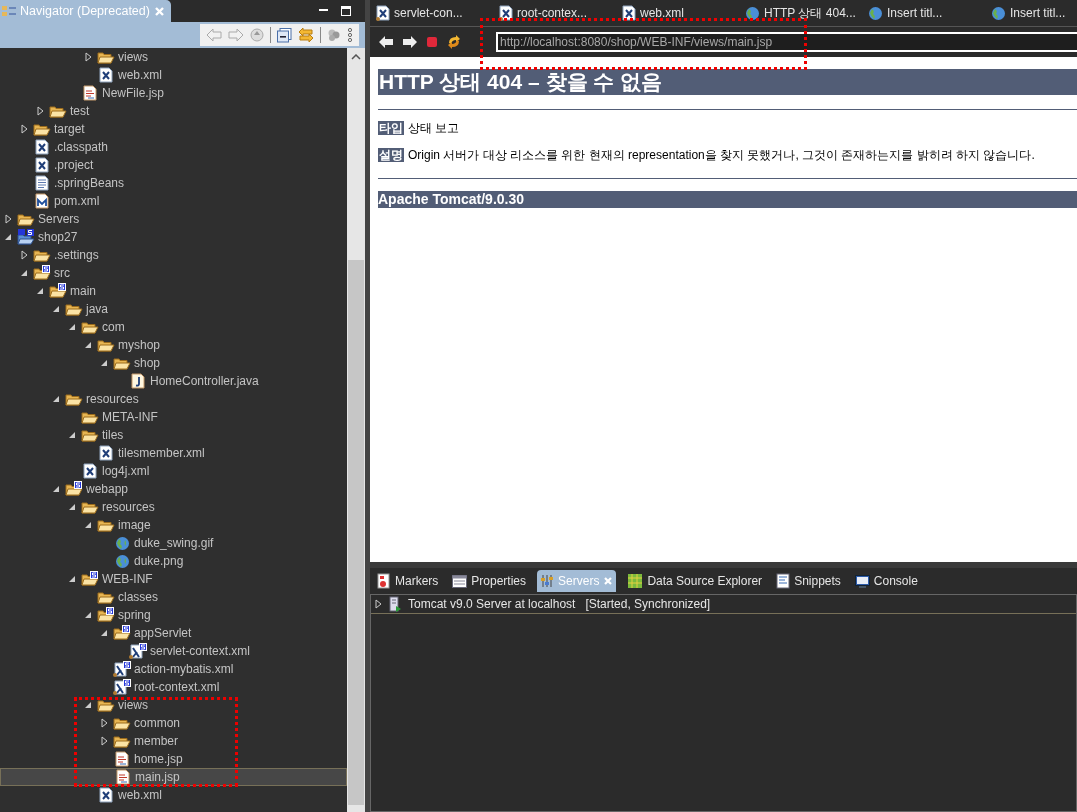 This screenshot has width=1077, height=812. I want to click on tree-item: appServlet, so click(162, 633).